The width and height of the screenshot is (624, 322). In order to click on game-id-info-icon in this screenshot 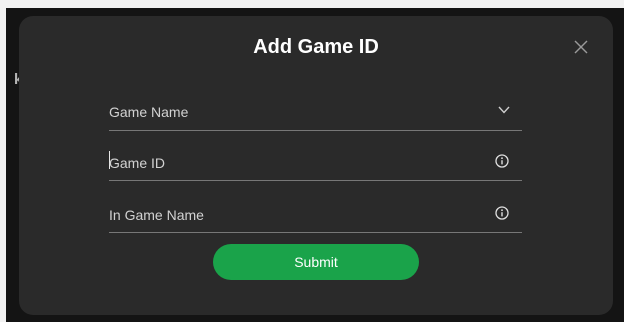, I will do `click(502, 161)`.